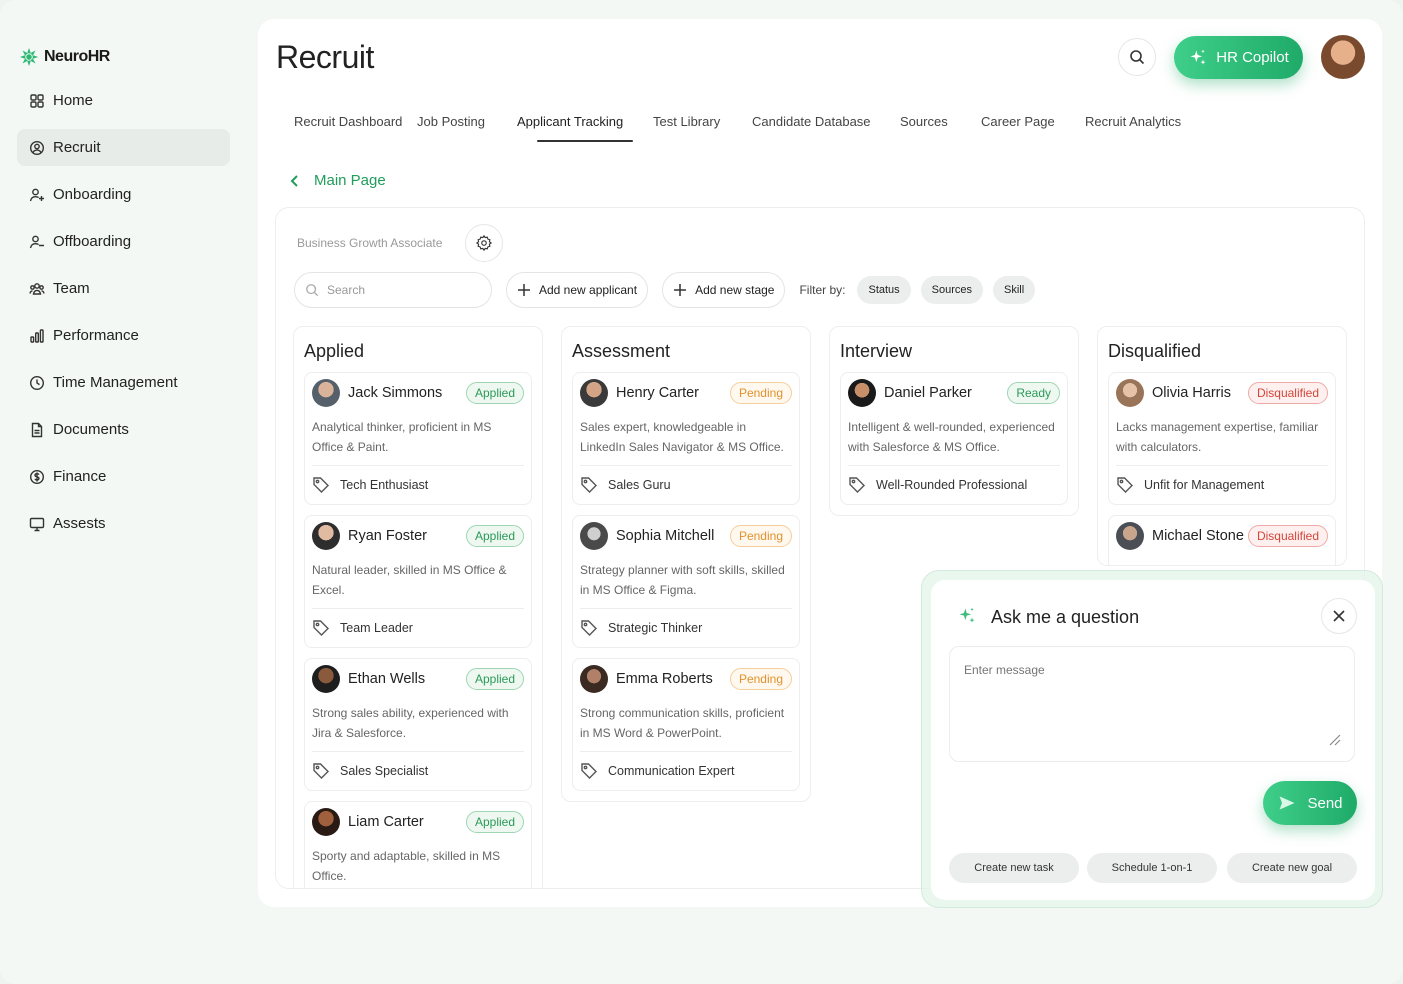 The width and height of the screenshot is (1403, 984). I want to click on sidebar-item-time-management: Time Management, so click(123, 382).